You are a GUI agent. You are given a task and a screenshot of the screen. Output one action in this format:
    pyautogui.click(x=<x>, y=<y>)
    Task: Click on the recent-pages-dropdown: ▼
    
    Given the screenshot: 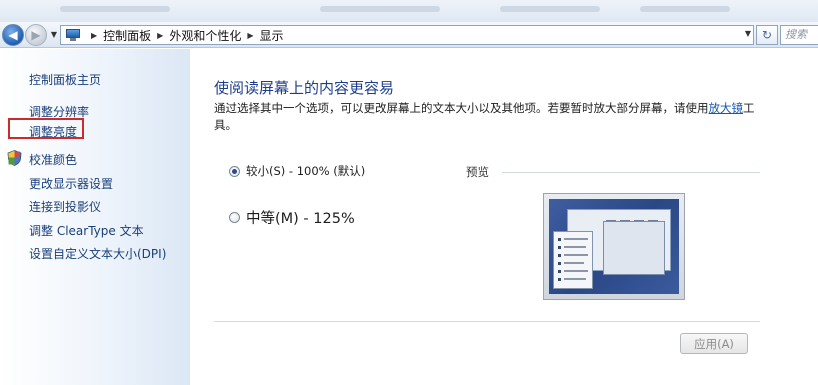 What is the action you would take?
    pyautogui.click(x=54, y=35)
    